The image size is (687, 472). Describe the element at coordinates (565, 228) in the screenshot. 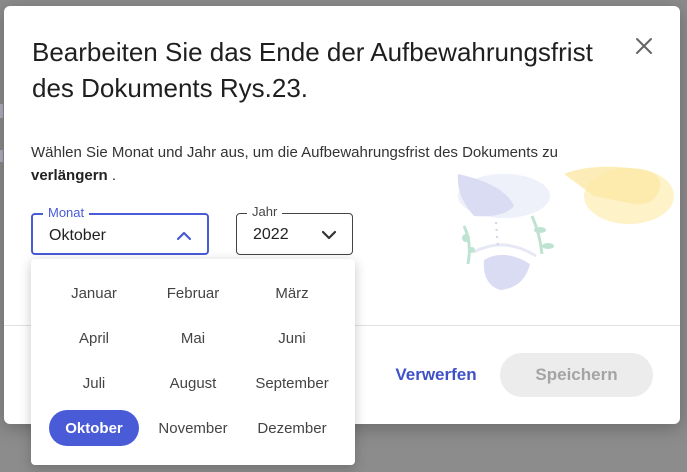

I see `hourglass-illustration` at that location.